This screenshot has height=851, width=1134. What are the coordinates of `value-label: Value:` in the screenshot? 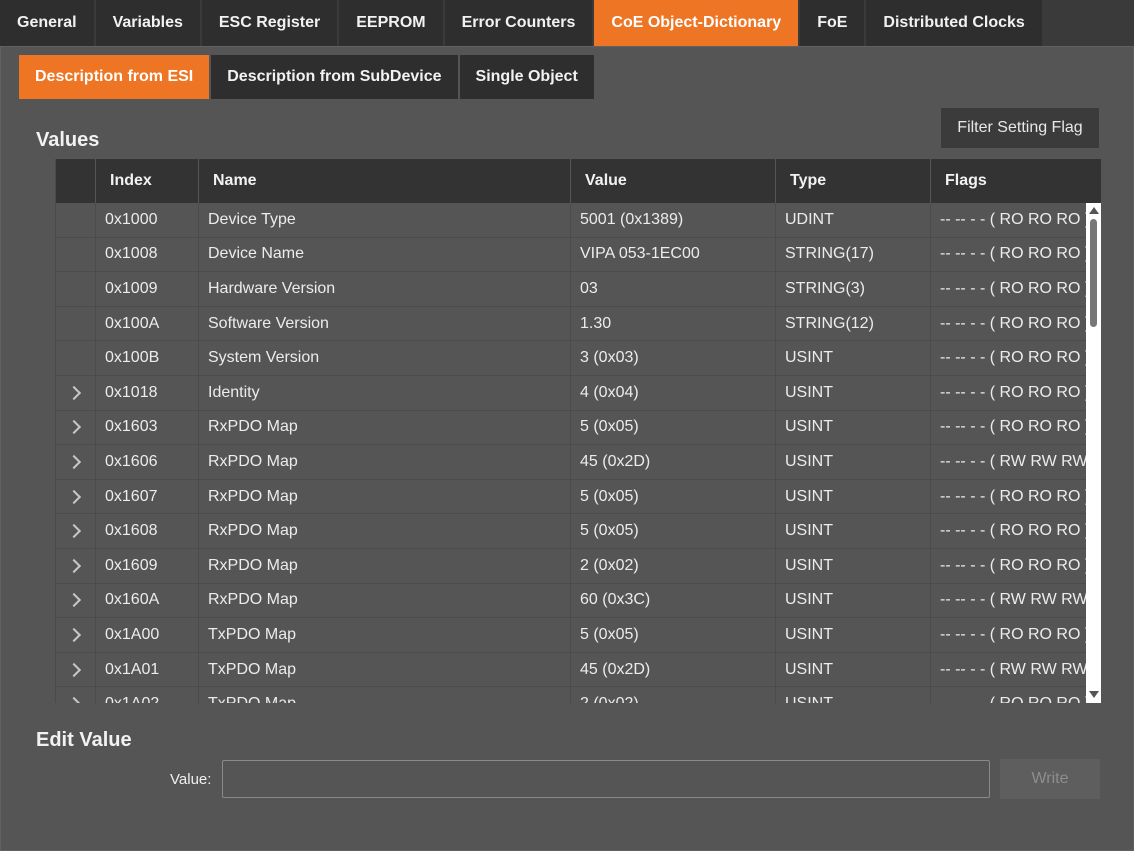 It's located at (191, 779).